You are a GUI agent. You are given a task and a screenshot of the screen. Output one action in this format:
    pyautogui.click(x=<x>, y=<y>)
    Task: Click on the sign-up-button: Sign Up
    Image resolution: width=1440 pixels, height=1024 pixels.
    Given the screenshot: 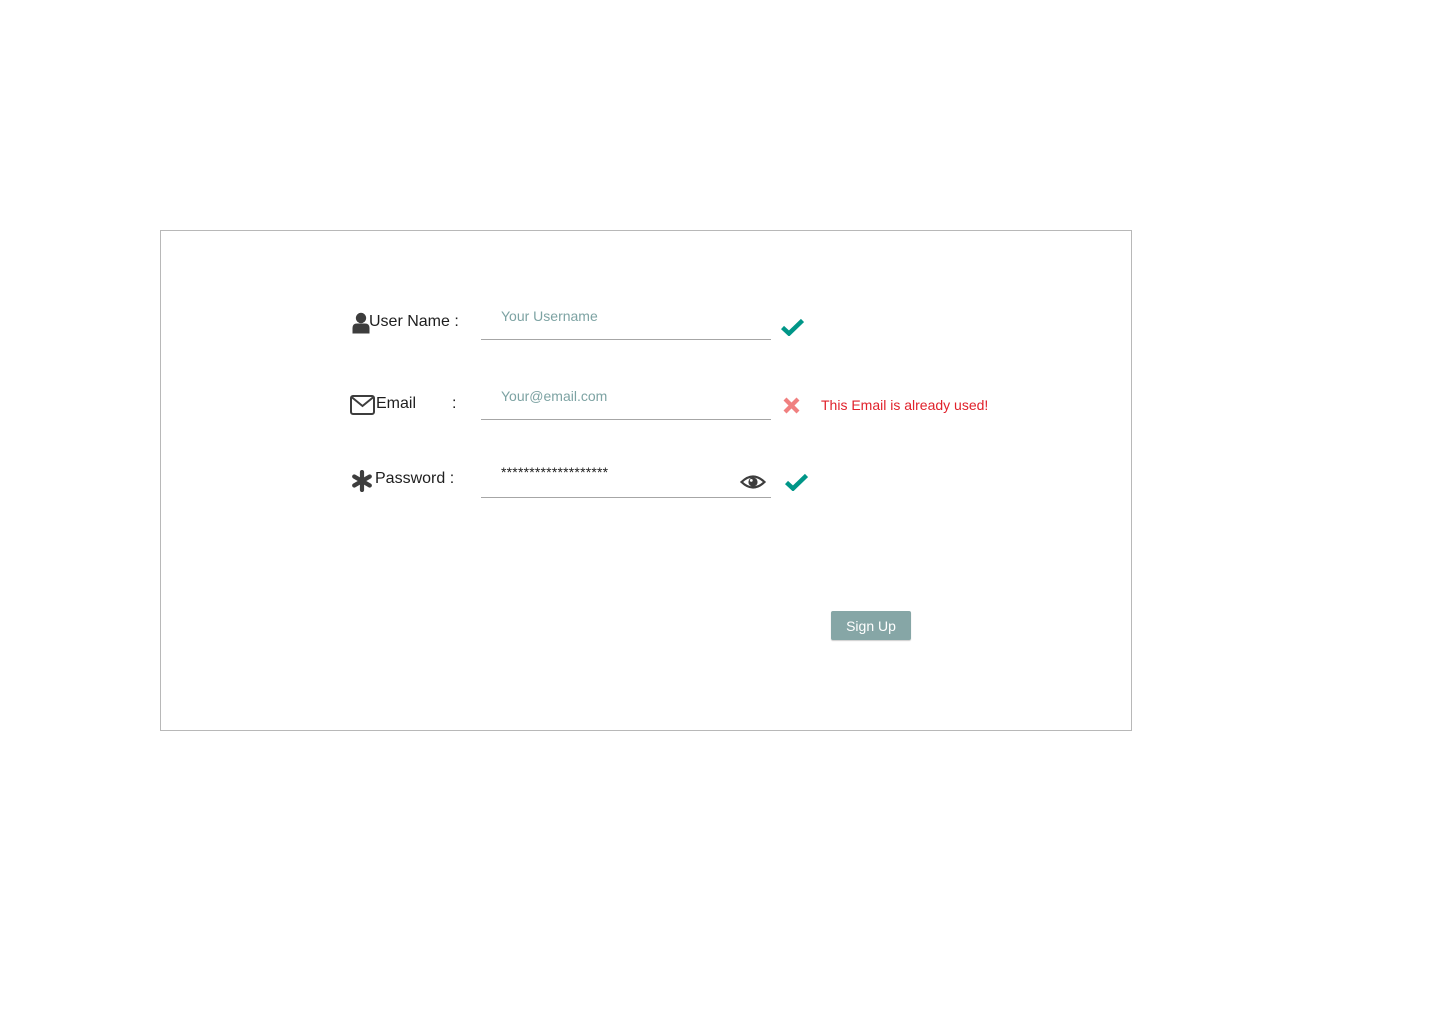 What is the action you would take?
    pyautogui.click(x=871, y=625)
    